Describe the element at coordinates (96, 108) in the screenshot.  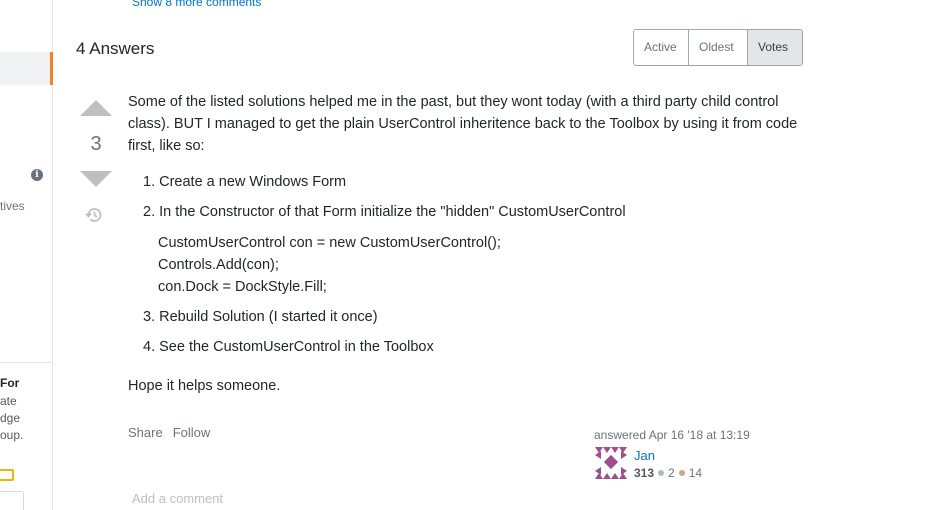
I see `upvote-arrow-icon` at that location.